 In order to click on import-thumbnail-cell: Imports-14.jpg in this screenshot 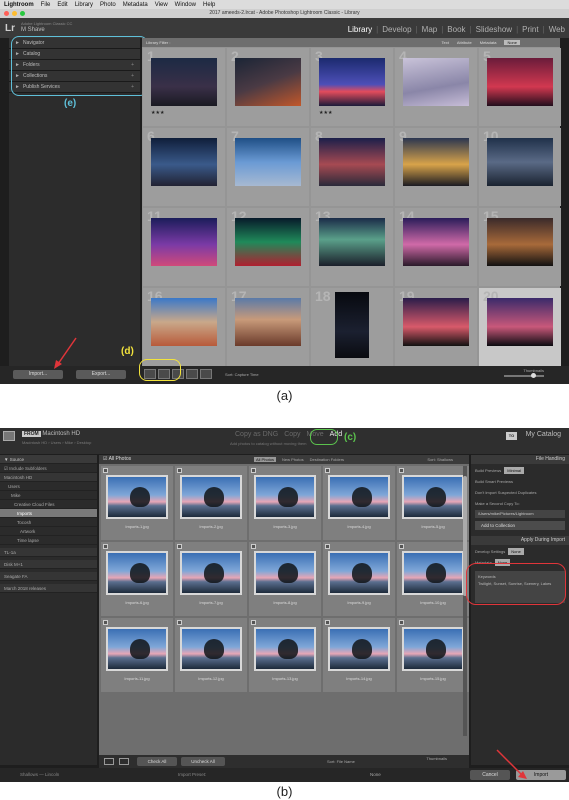, I will do `click(359, 655)`.